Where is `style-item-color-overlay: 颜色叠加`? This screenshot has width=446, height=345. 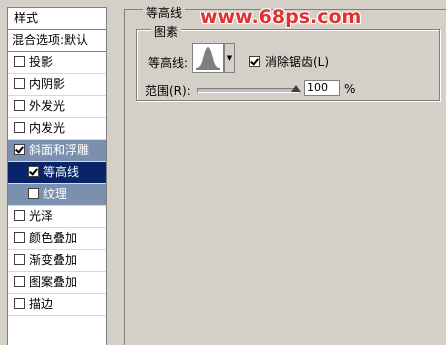 style-item-color-overlay: 颜色叠加 is located at coordinates (57, 239).